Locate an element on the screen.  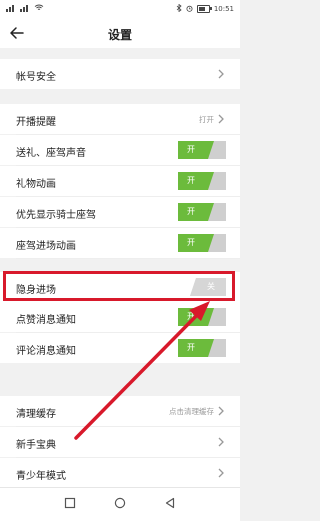
setting-row-like-notification: 点赞消息通知 开 is located at coordinates (120, 317).